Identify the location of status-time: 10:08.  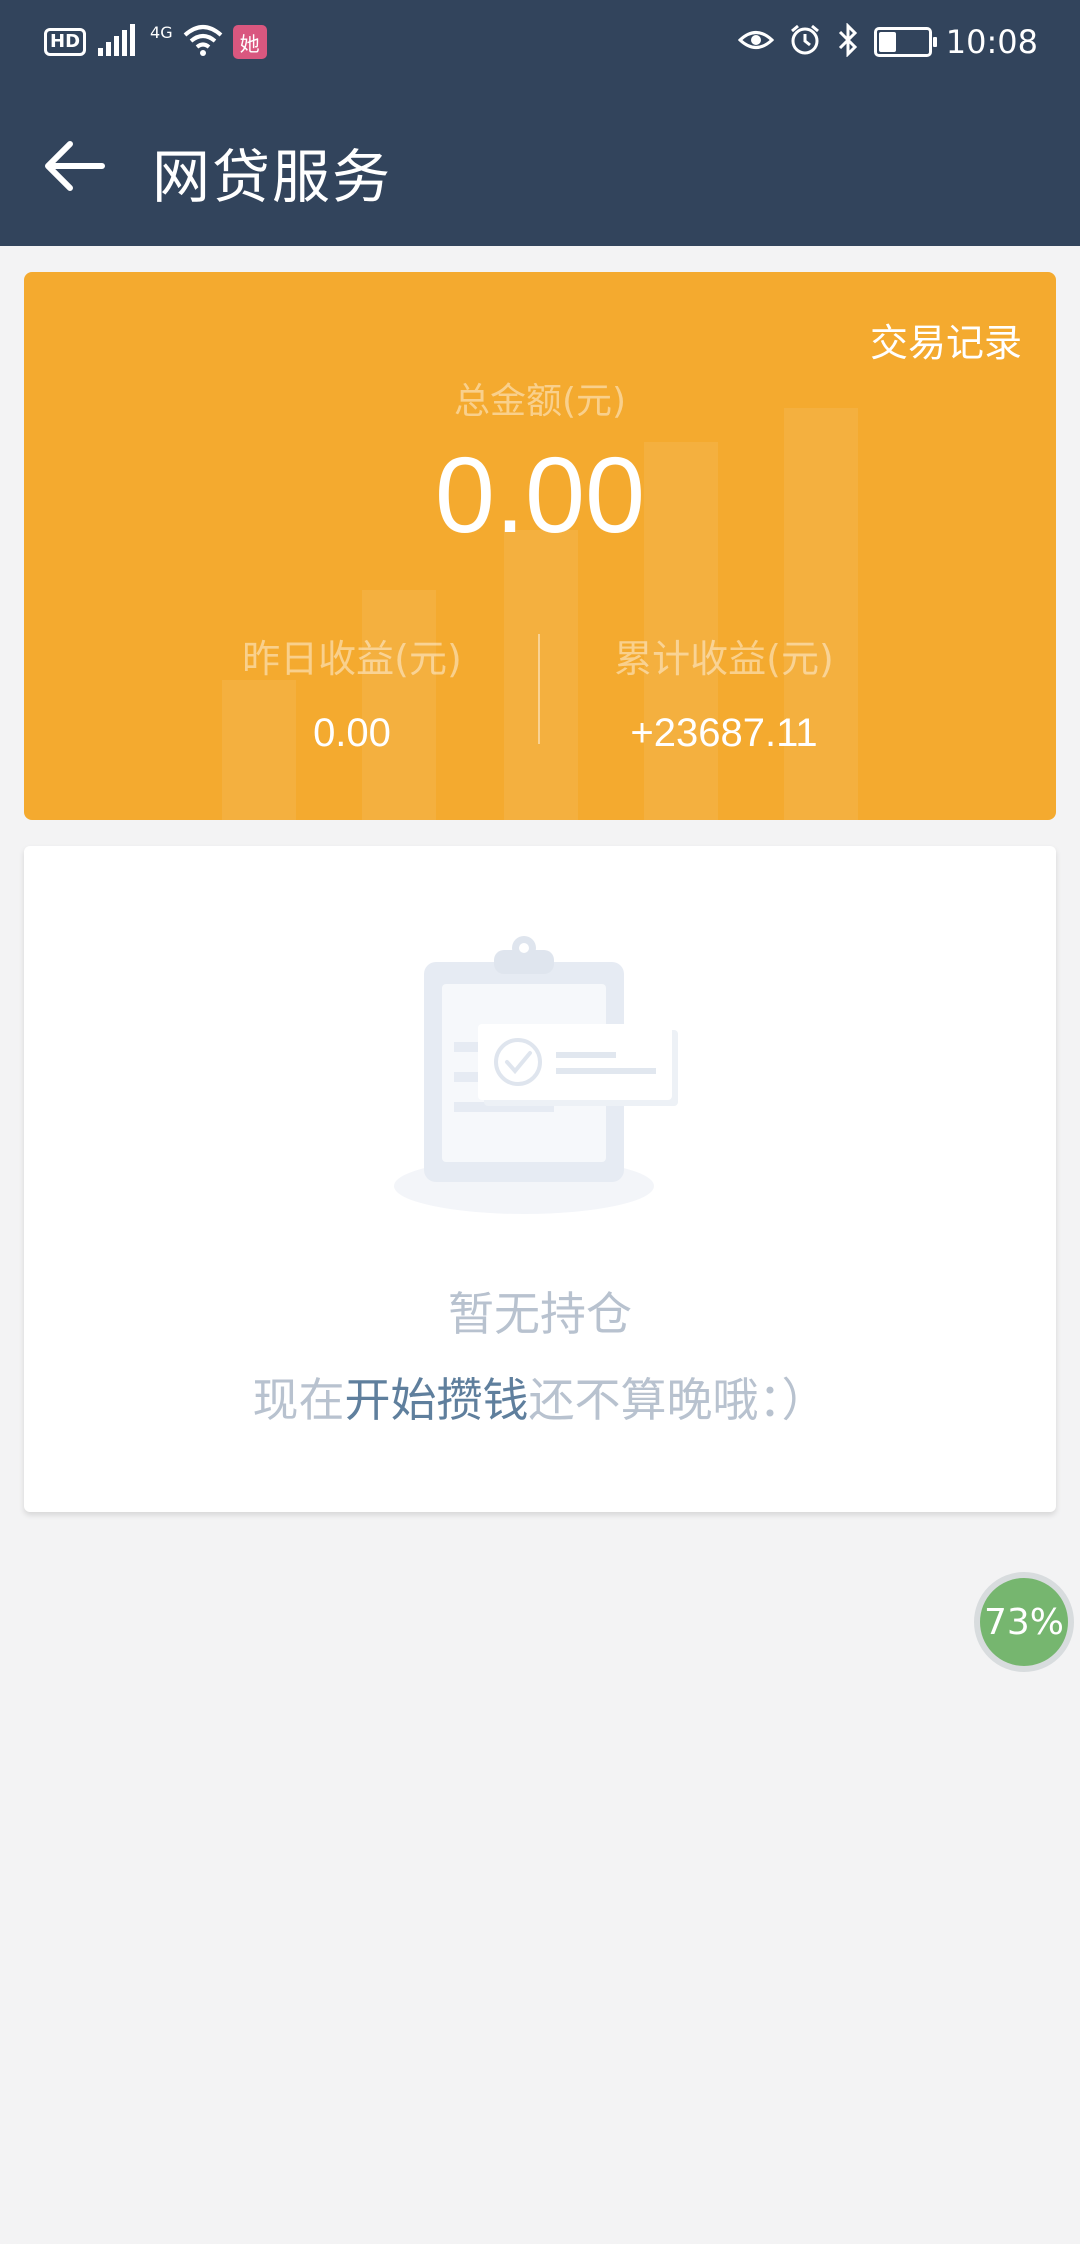
(991, 42).